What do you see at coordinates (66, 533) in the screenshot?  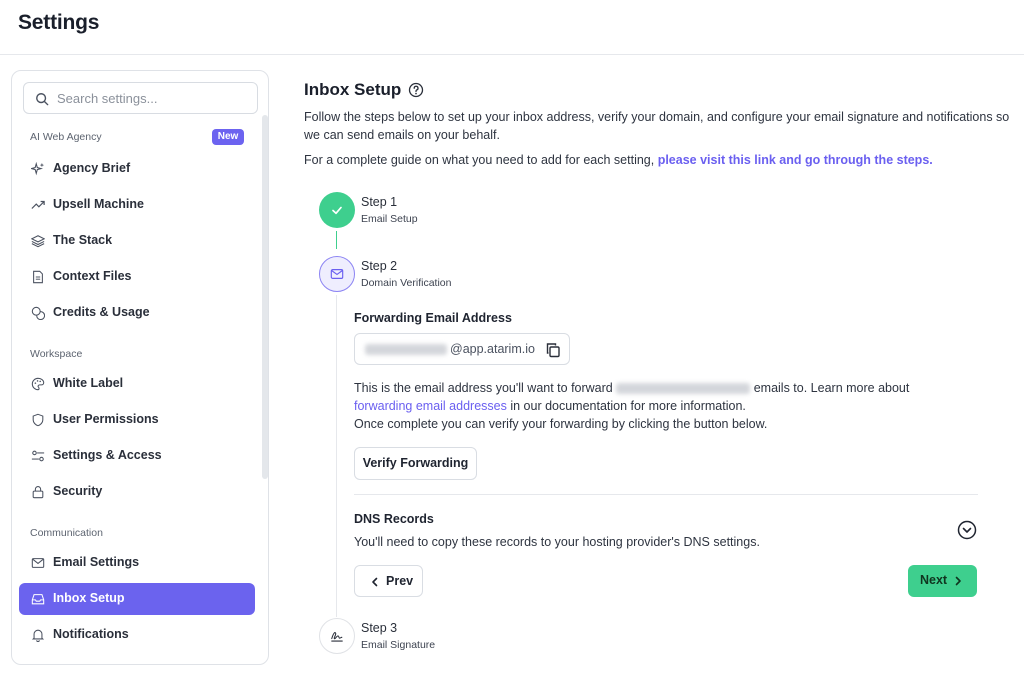 I see `section-label-communication: Communication` at bounding box center [66, 533].